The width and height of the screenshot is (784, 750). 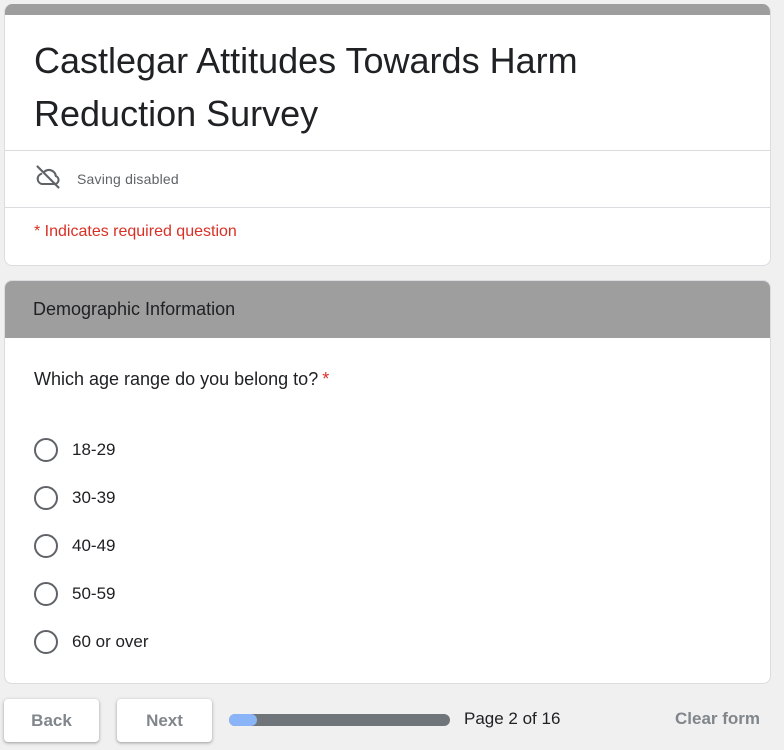 What do you see at coordinates (51, 720) in the screenshot?
I see `back-button: Back` at bounding box center [51, 720].